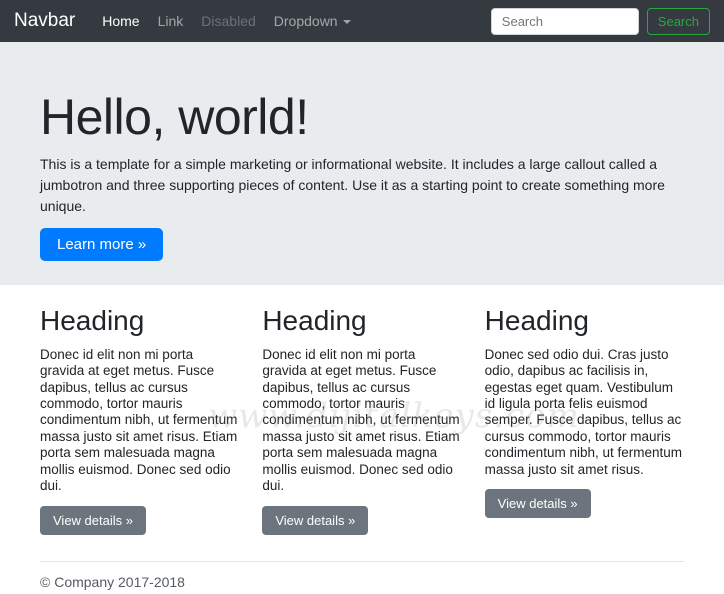  What do you see at coordinates (93, 520) in the screenshot?
I see `view-details-button-1: View details »` at bounding box center [93, 520].